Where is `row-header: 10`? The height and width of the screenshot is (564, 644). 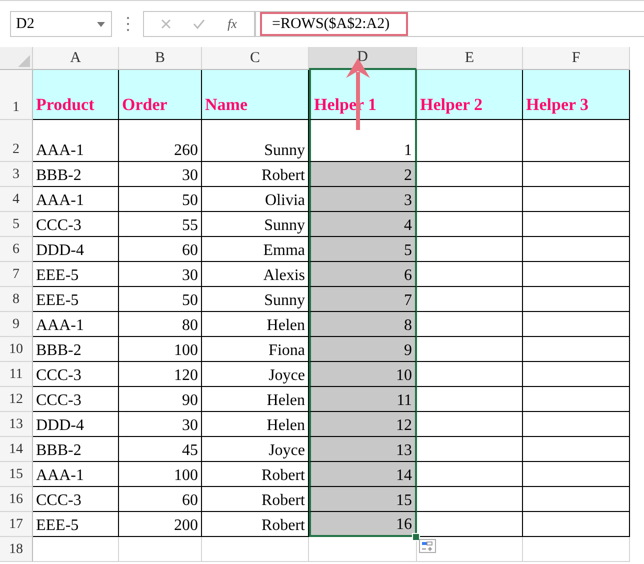 row-header: 10 is located at coordinates (16, 349).